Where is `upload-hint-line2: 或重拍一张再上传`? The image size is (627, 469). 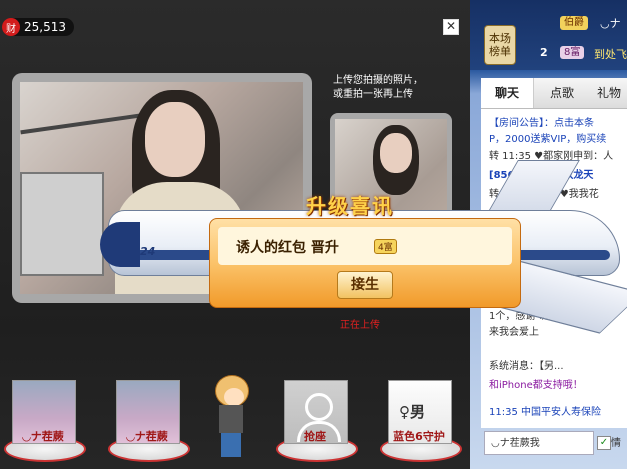
upload-hint-line2: 或重拍一张再上传 is located at coordinates (373, 94).